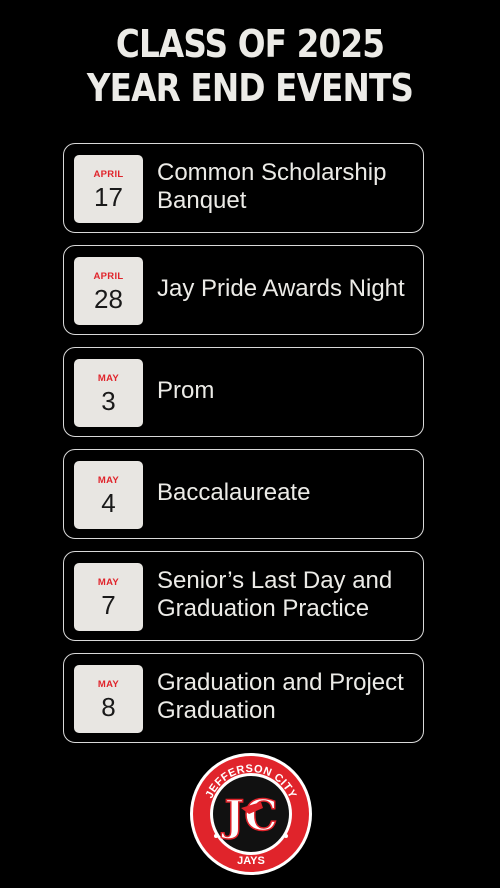 The width and height of the screenshot is (500, 888). I want to click on event-card: APRIL 28 Jay Pride Awards Night, so click(243, 290).